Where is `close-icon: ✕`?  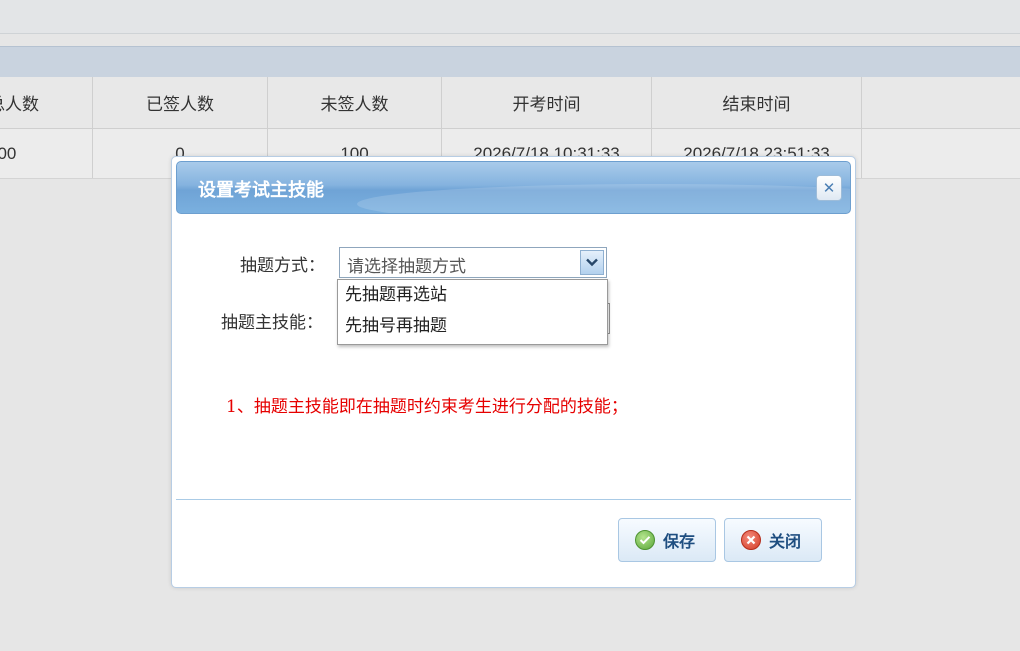
close-icon: ✕ is located at coordinates (829, 188).